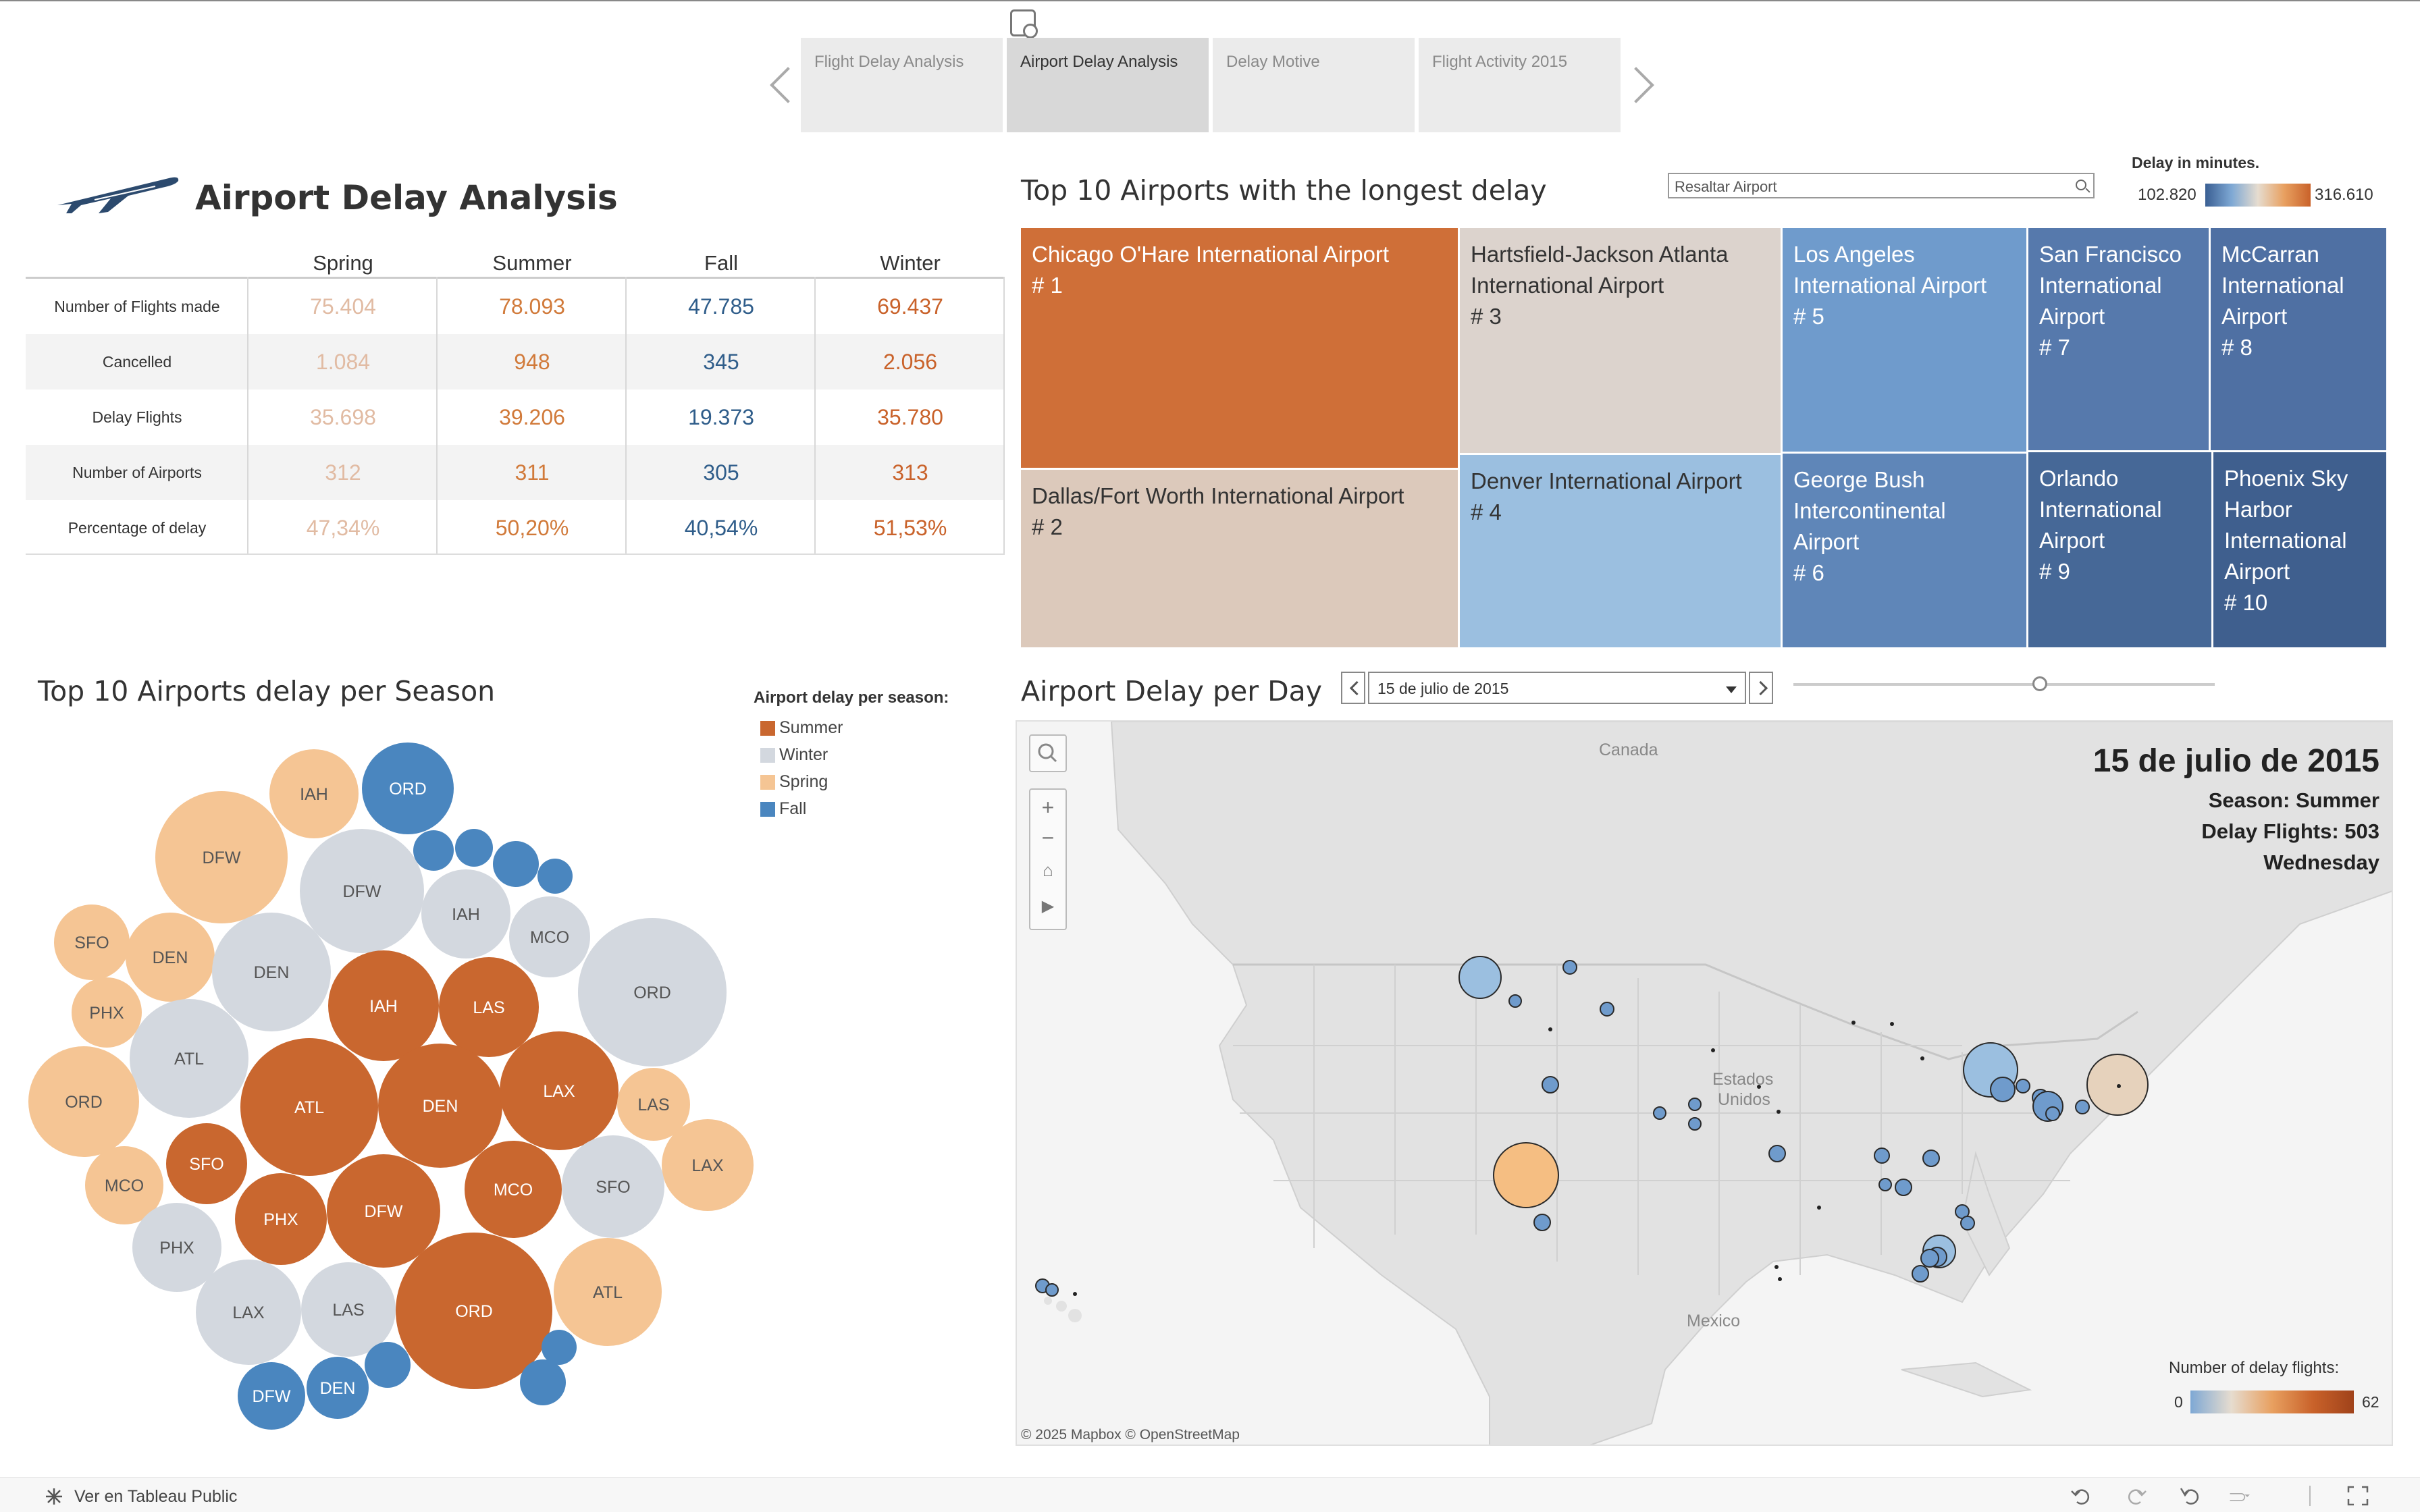 The height and width of the screenshot is (1512, 2420). I want to click on table-cell: 305, so click(721, 473).